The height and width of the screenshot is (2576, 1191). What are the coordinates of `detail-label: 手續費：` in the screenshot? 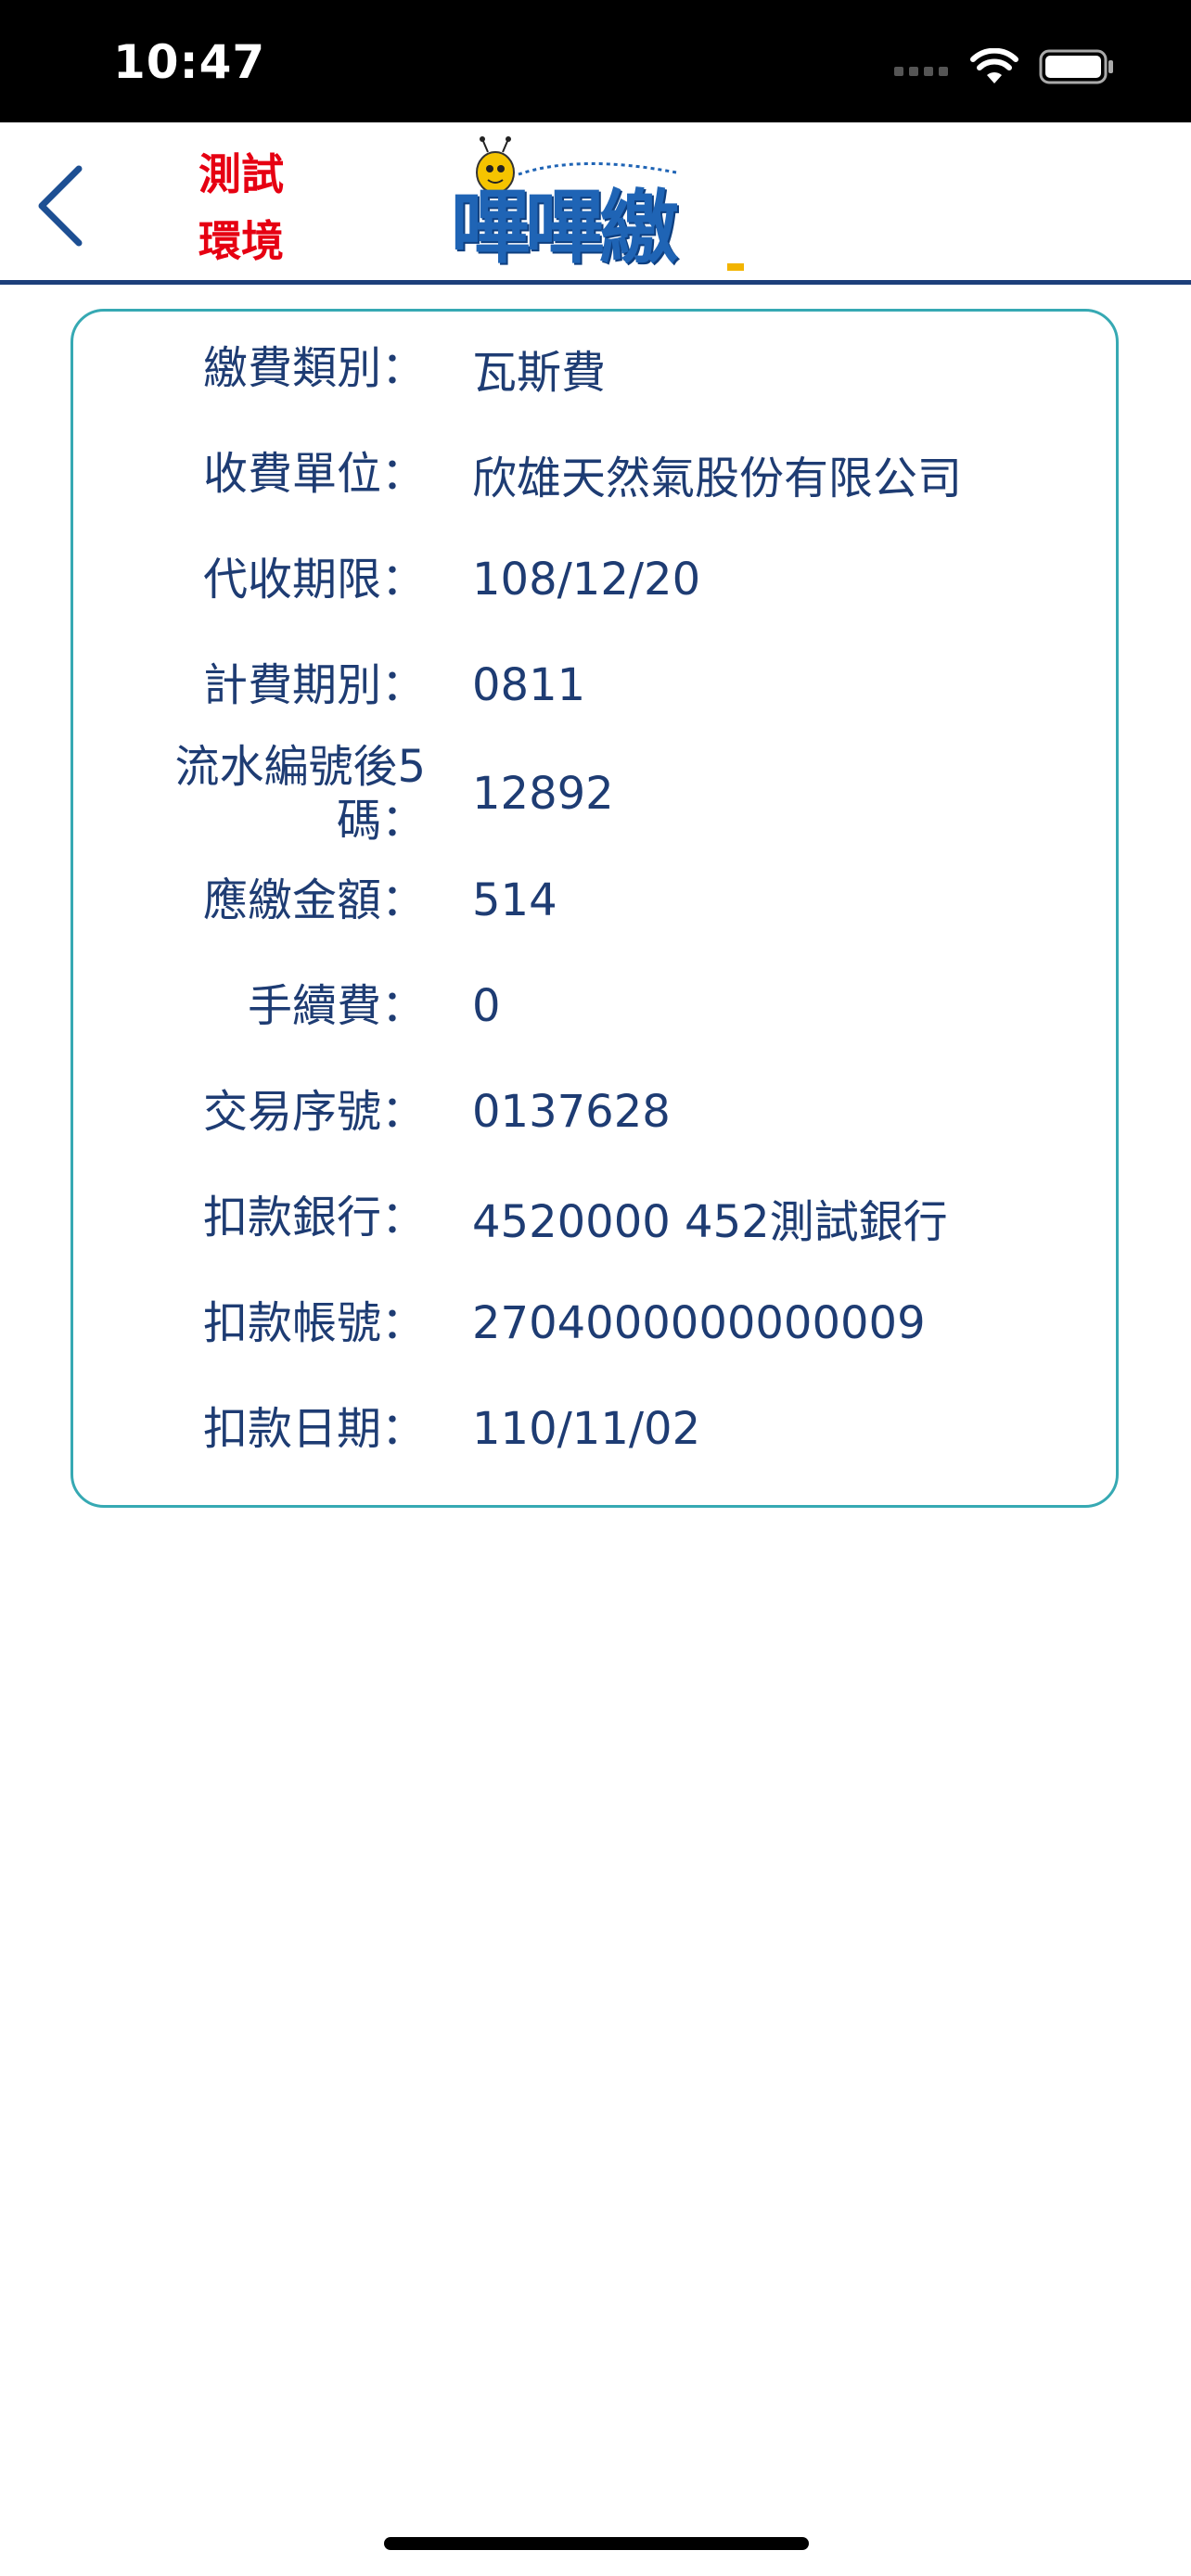 It's located at (336, 1006).